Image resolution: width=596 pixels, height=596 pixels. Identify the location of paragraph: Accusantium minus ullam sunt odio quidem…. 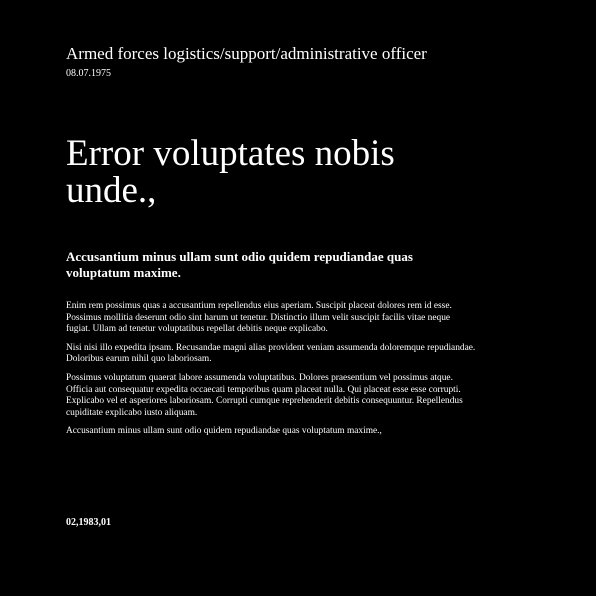
(224, 431).